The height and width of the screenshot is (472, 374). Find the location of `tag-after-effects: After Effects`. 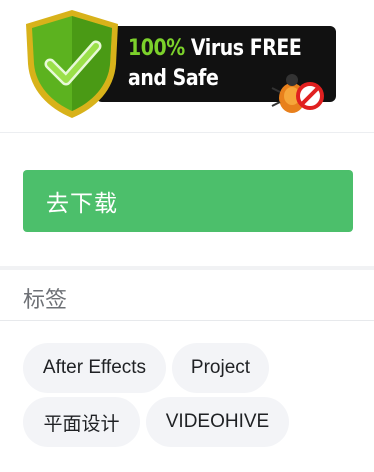

tag-after-effects: After Effects is located at coordinates (94, 368).